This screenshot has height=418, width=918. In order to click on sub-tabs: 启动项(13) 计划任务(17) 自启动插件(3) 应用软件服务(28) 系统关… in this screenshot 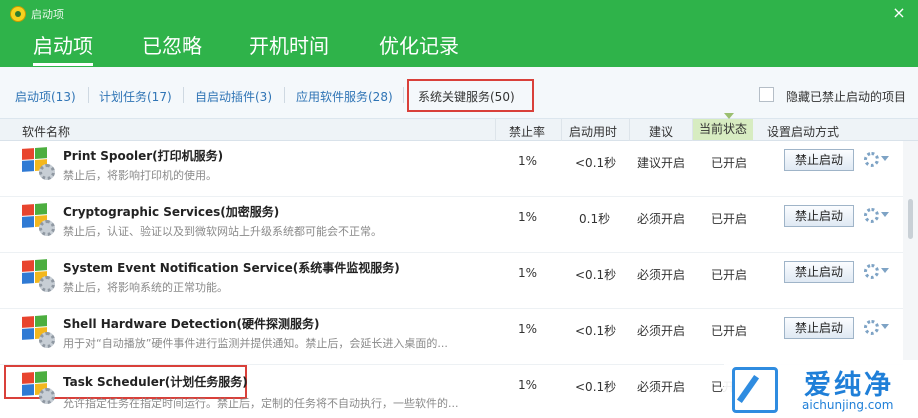, I will do `click(459, 93)`.